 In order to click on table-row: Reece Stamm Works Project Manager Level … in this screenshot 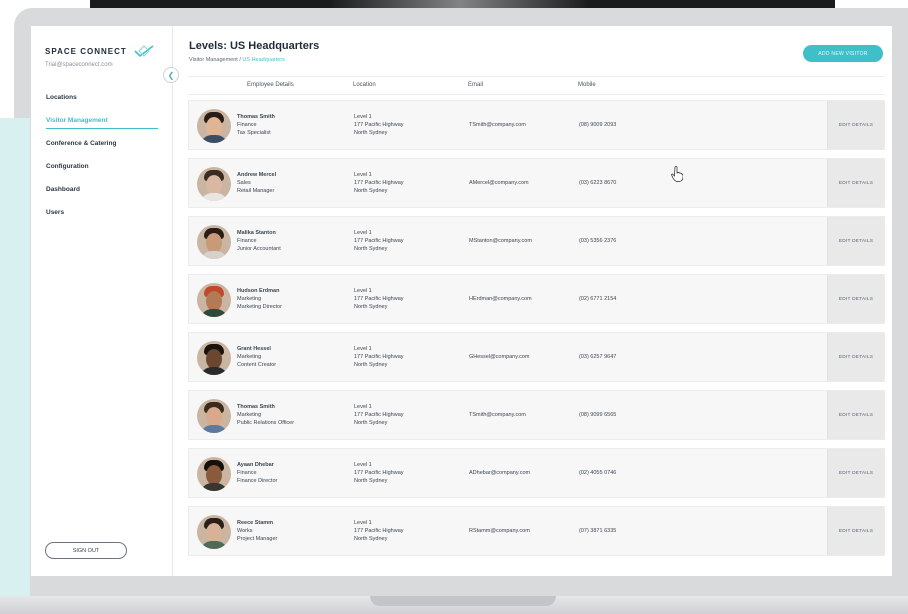, I will do `click(536, 531)`.